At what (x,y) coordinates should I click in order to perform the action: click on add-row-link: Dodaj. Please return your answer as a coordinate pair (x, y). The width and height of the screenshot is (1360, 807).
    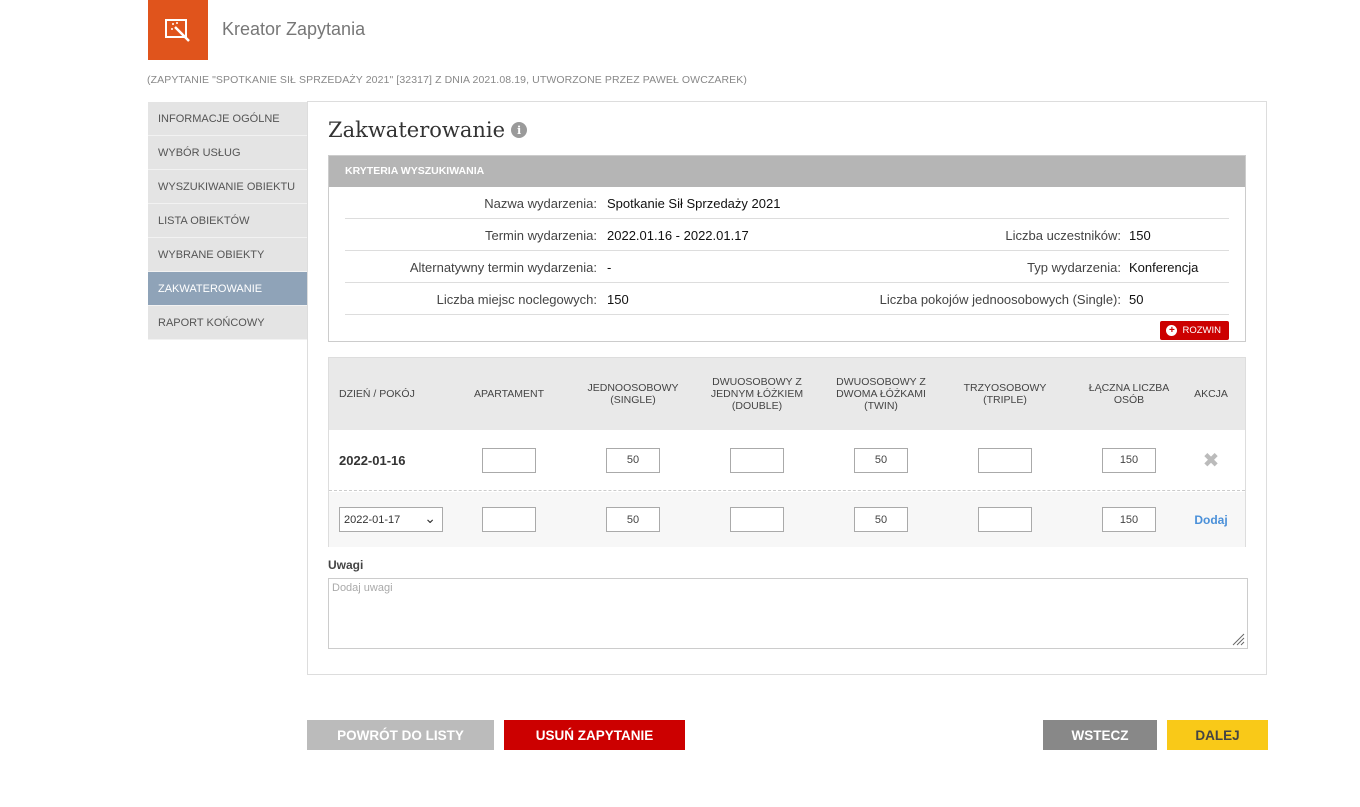
    Looking at the image, I should click on (1210, 520).